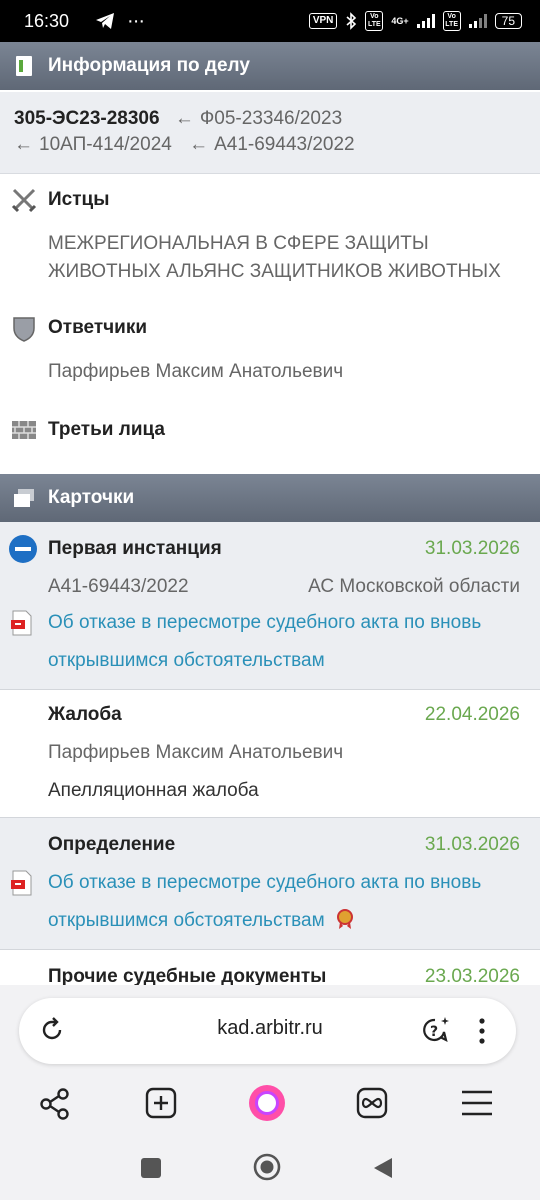  Describe the element at coordinates (105, 144) in the screenshot. I see `related-case-2: 10АП-414/2024` at that location.